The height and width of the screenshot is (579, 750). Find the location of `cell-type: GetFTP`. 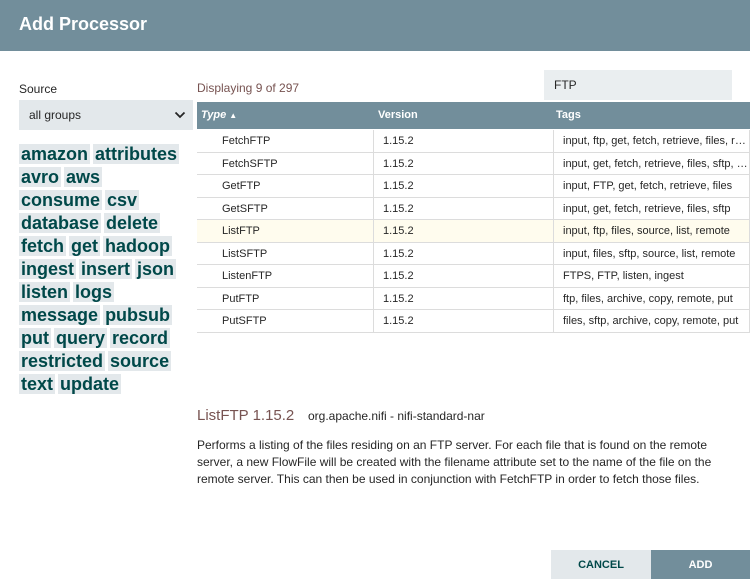

cell-type: GetFTP is located at coordinates (285, 186).